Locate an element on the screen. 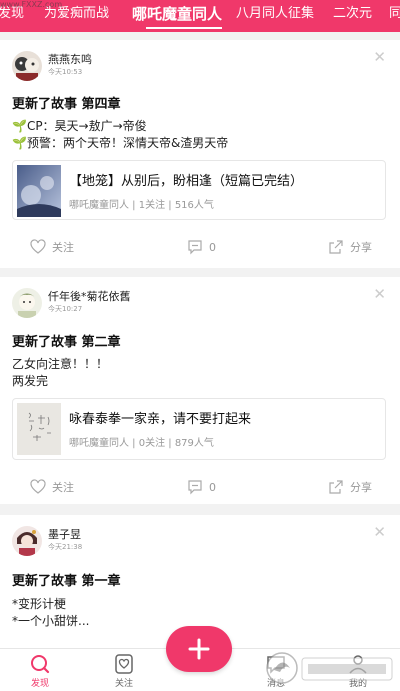 The image size is (400, 691). tab-august-collection: 八月同人征集 is located at coordinates (275, 16).